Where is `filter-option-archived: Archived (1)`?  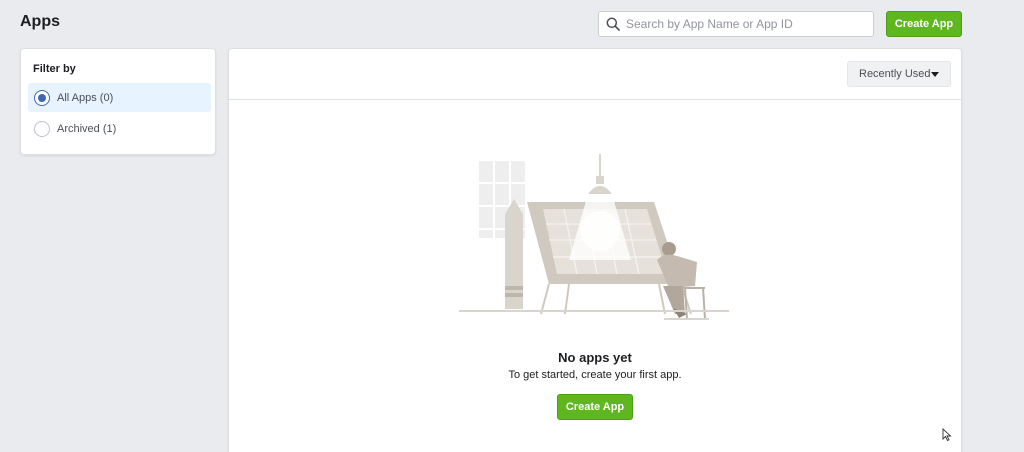
filter-option-archived: Archived (1) is located at coordinates (119, 128).